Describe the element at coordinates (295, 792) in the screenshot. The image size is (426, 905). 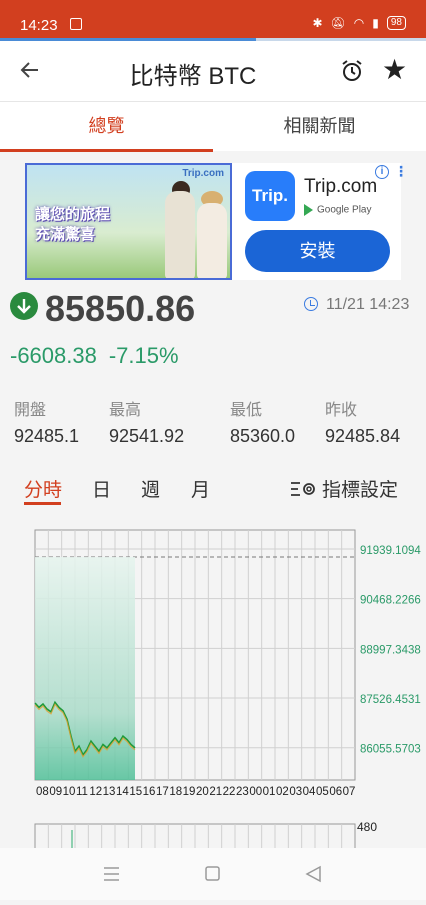
I see `chart-x-tick-label: 03` at that location.